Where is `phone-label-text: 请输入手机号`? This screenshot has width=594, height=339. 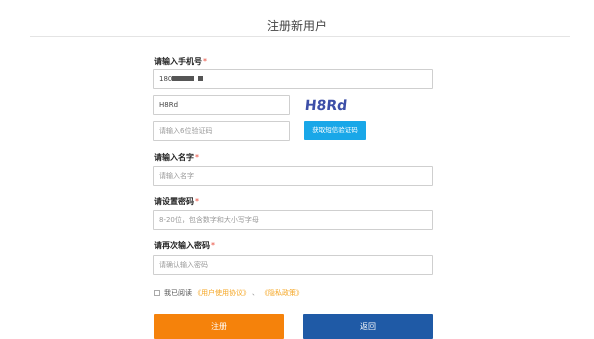 phone-label-text: 请输入手机号 is located at coordinates (178, 61).